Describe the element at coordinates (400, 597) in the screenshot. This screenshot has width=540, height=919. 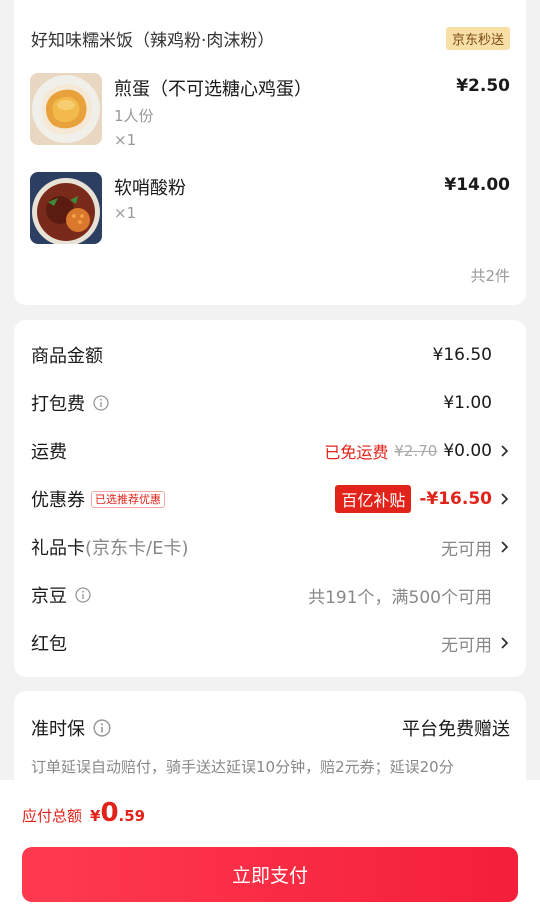
I see `jingdou-value: 共191个，满500个可用` at that location.